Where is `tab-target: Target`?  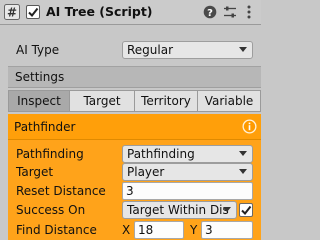 tab-target: Target is located at coordinates (102, 101).